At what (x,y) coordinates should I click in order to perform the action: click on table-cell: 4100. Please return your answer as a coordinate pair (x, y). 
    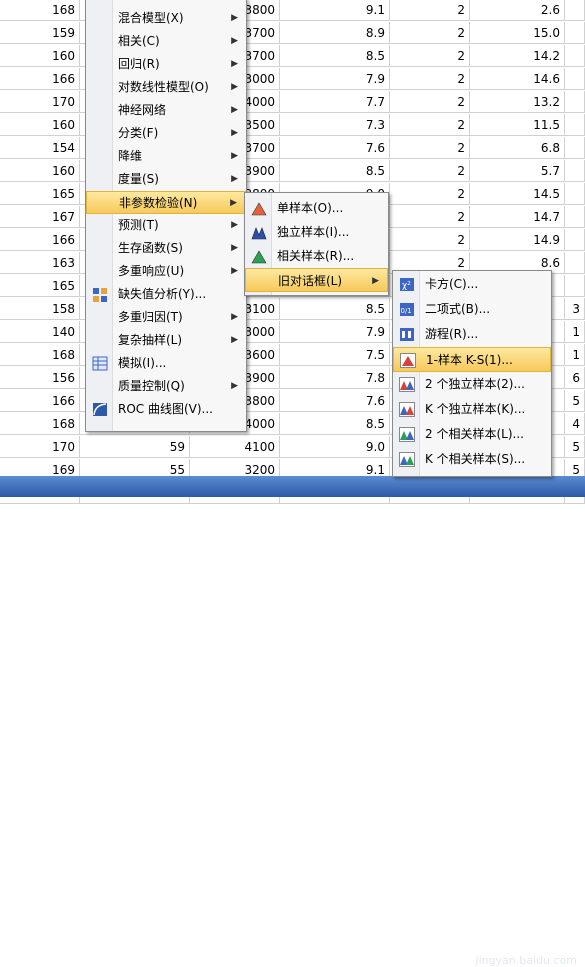
    Looking at the image, I should click on (235, 447).